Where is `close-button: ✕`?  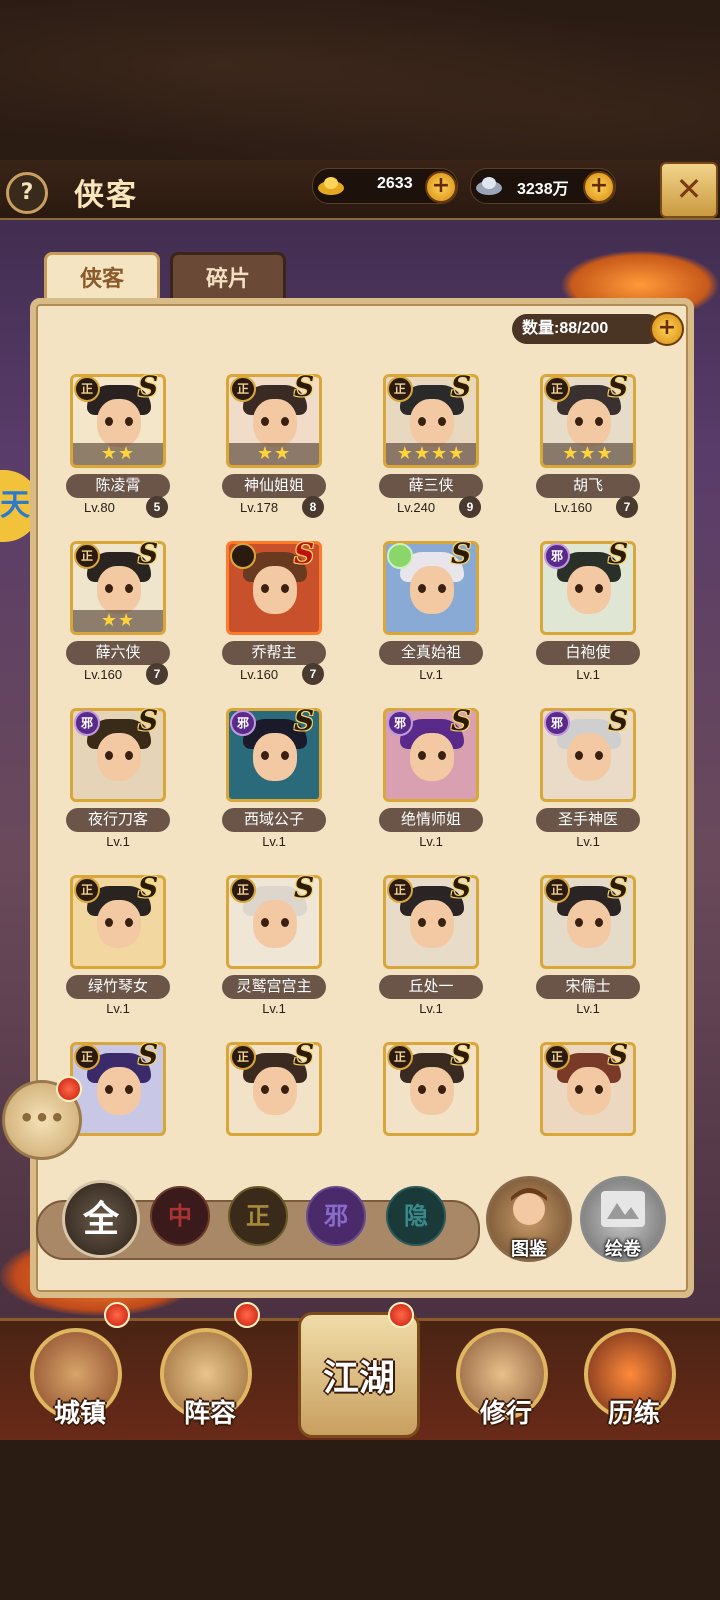
close-button: ✕ is located at coordinates (689, 190).